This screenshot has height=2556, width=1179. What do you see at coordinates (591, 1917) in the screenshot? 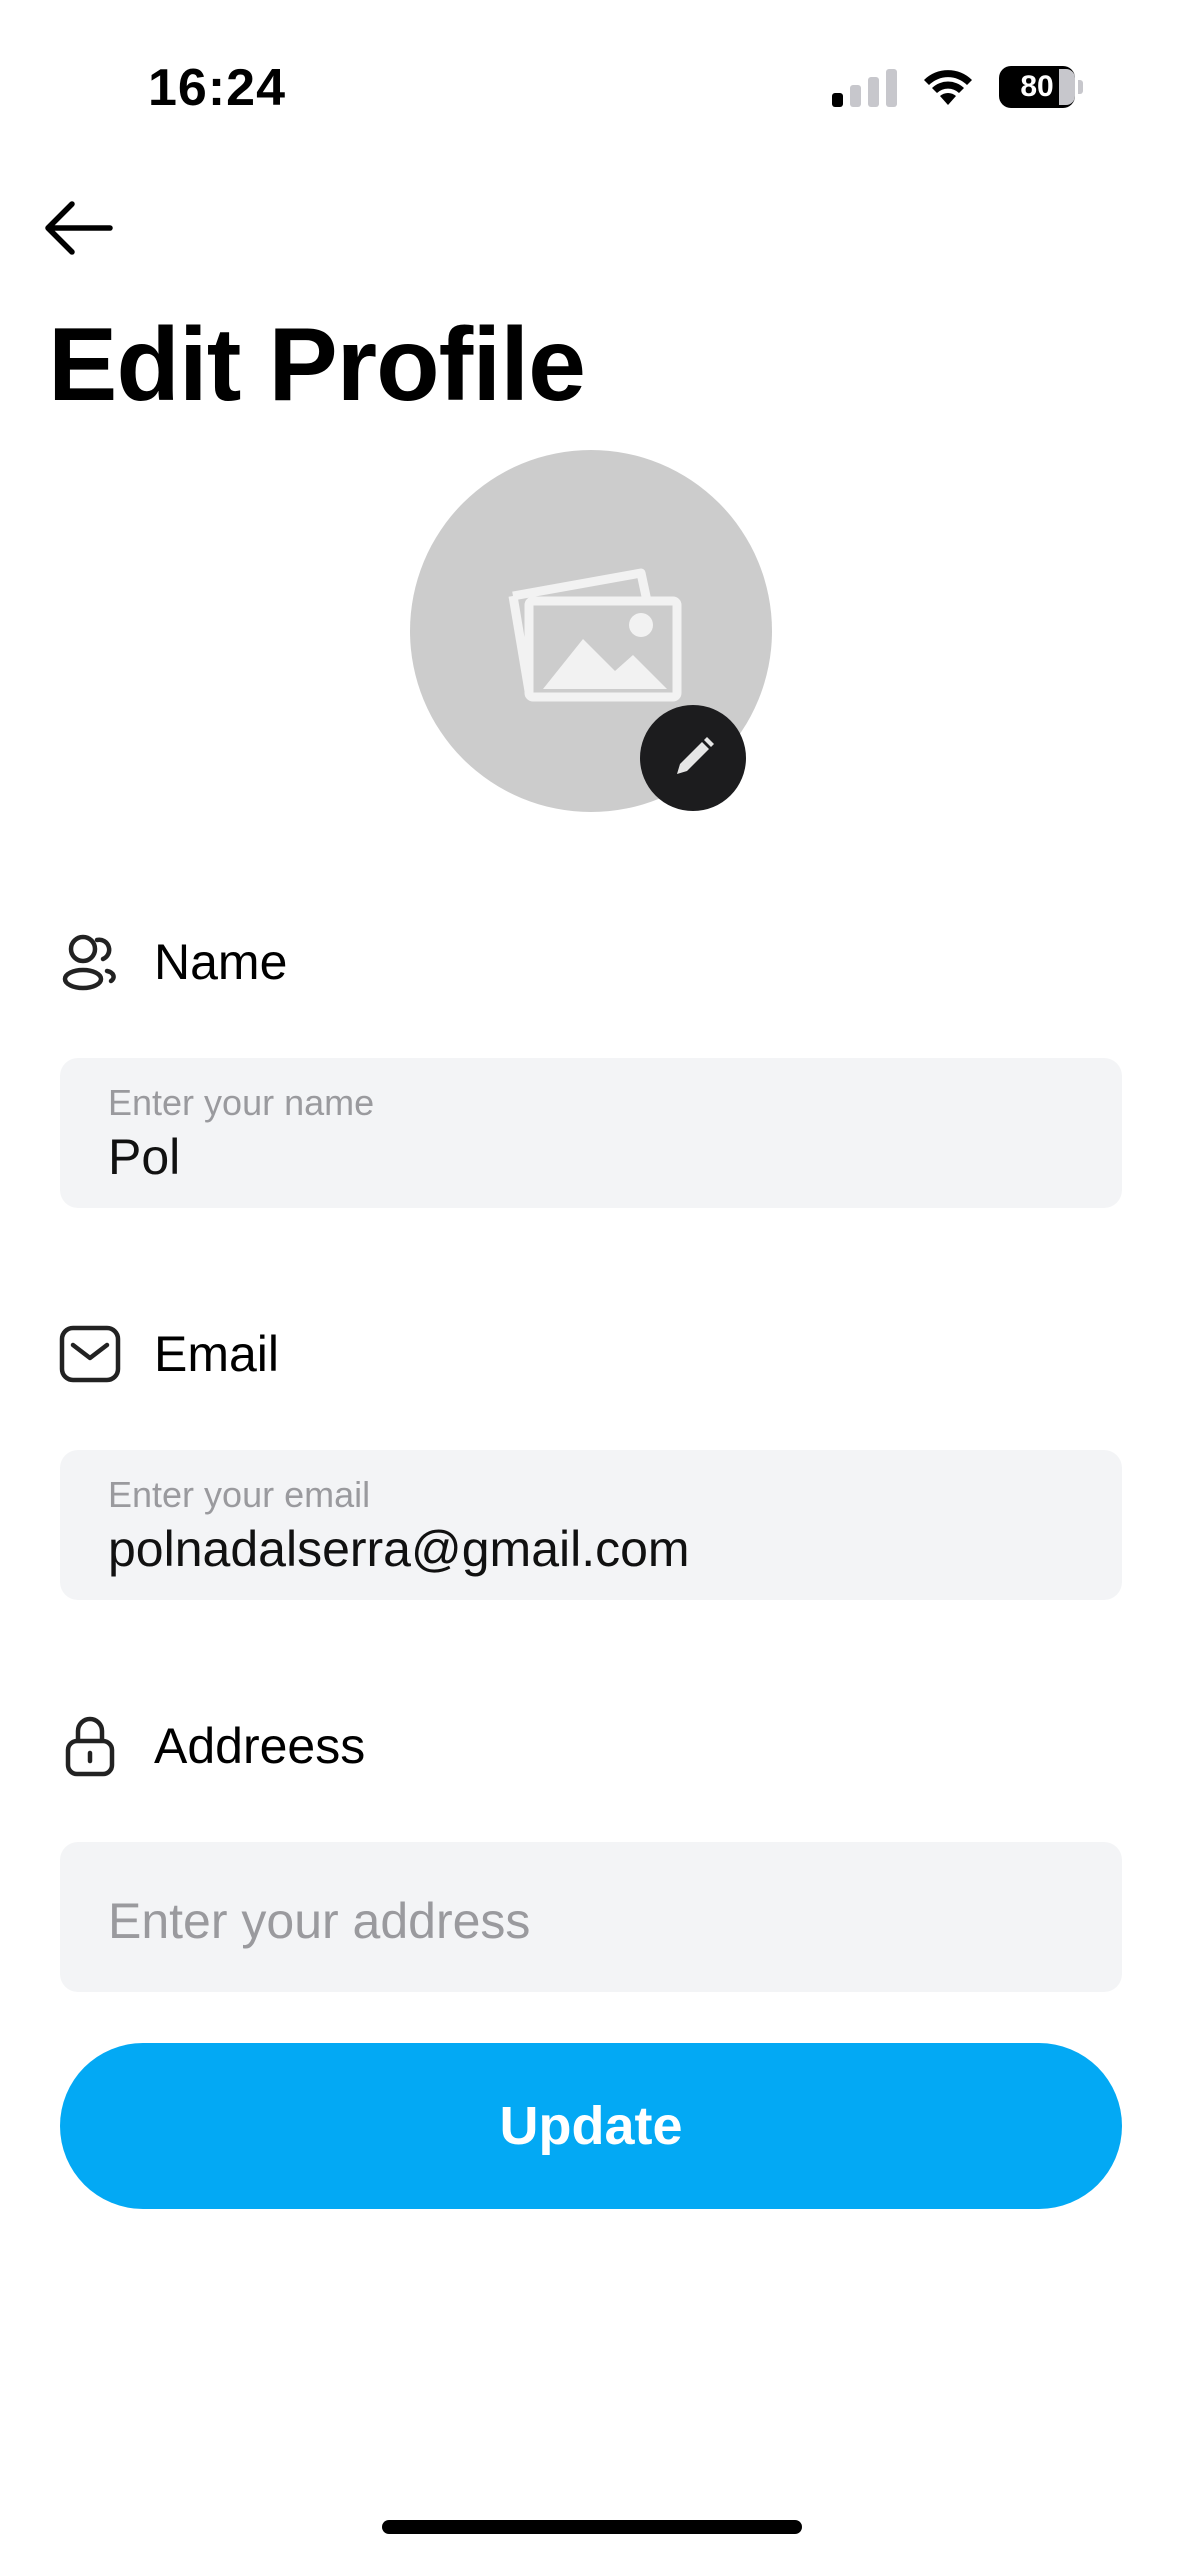
I see `address-field: Enter your address` at bounding box center [591, 1917].